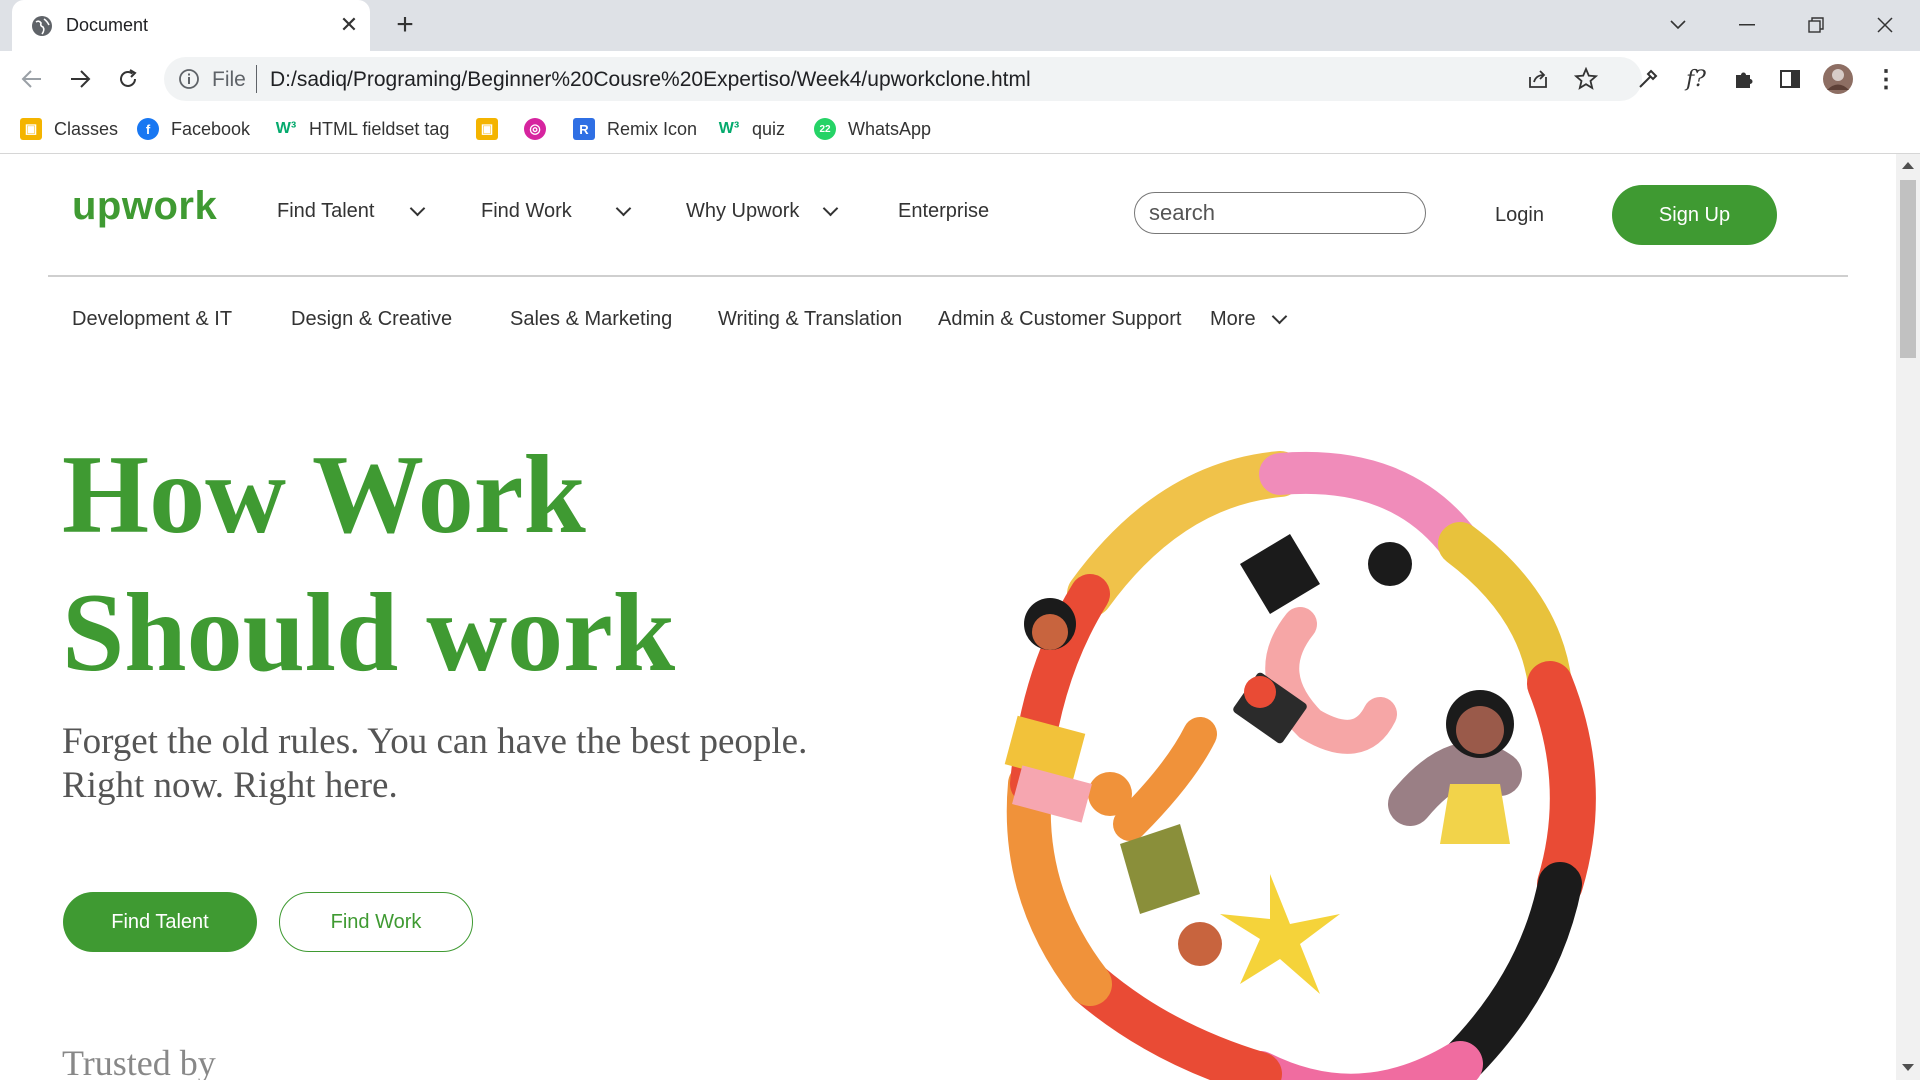 The width and height of the screenshot is (1920, 1080). I want to click on bookmark-quiz: W³ quiz, so click(751, 129).